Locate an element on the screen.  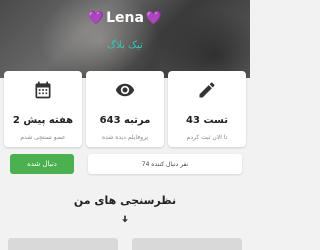
pencil-icon is located at coordinates (207, 90).